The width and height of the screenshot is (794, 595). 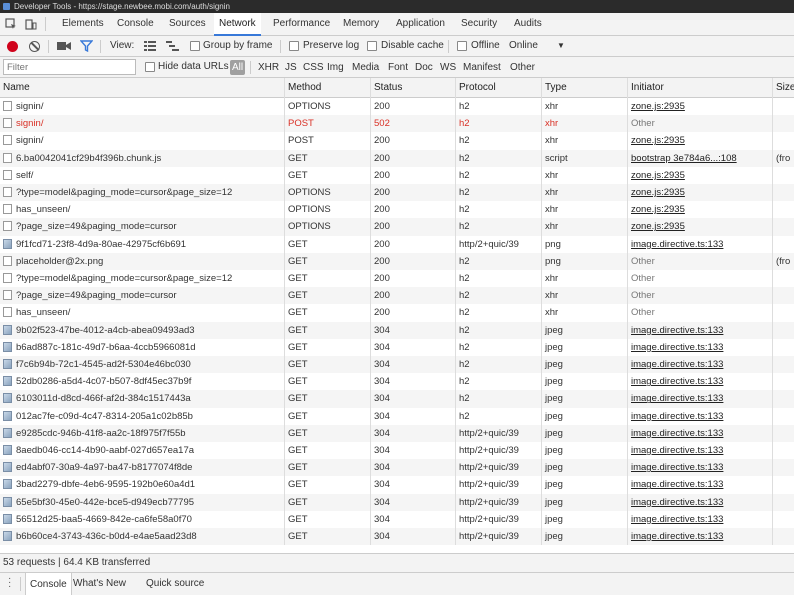 What do you see at coordinates (424, 67) in the screenshot?
I see `filter-type-doc: Doc` at bounding box center [424, 67].